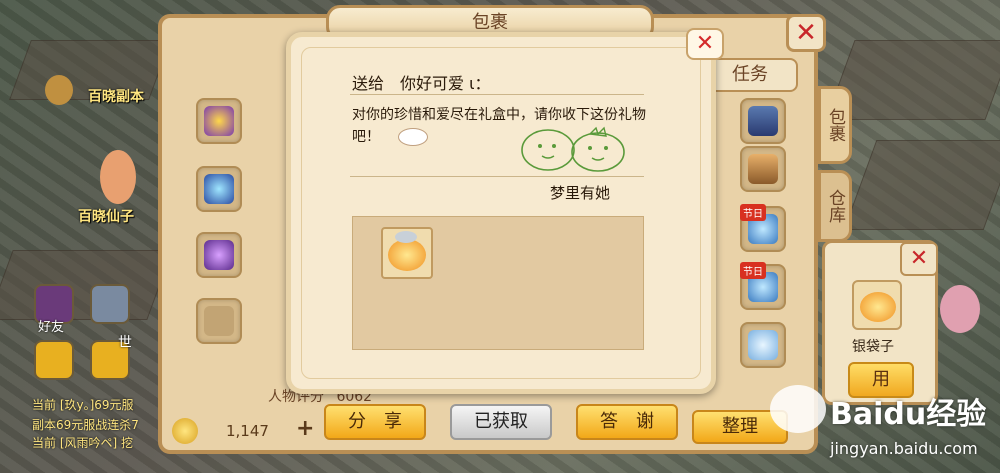  I want to click on bag-close-button: ✕, so click(806, 33).